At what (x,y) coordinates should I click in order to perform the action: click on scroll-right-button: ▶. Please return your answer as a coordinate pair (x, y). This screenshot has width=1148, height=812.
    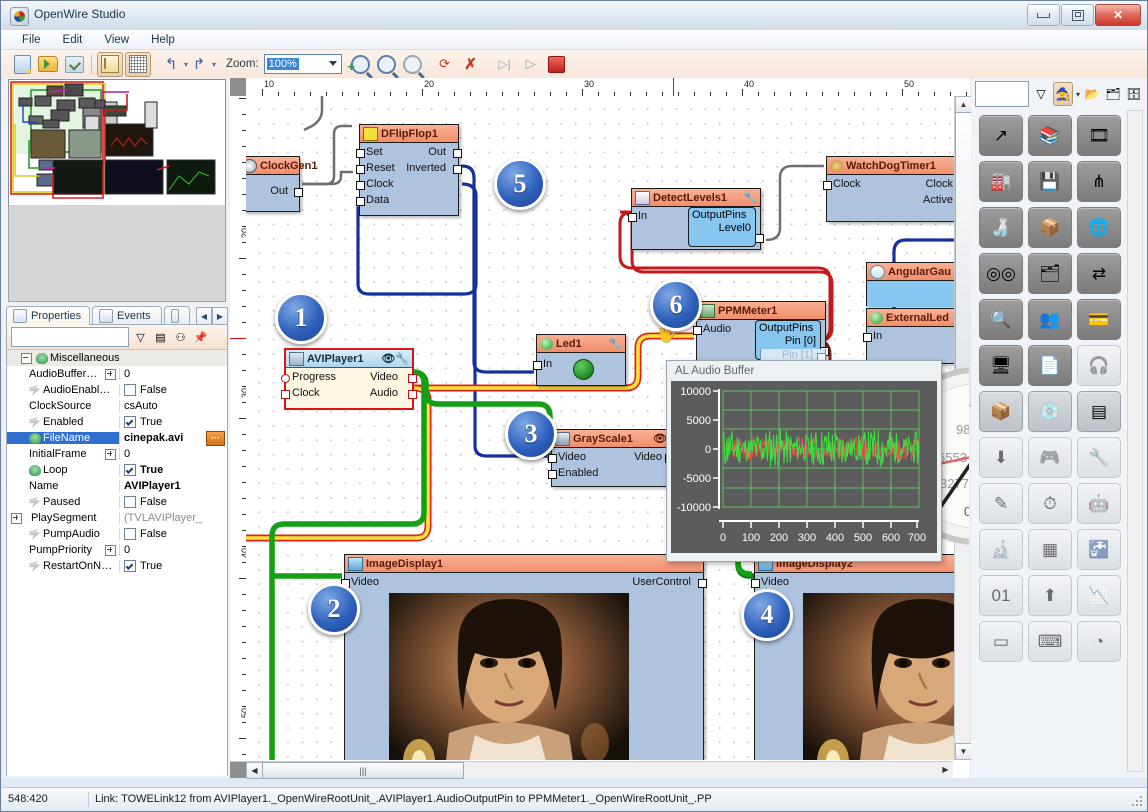
    Looking at the image, I should click on (945, 769).